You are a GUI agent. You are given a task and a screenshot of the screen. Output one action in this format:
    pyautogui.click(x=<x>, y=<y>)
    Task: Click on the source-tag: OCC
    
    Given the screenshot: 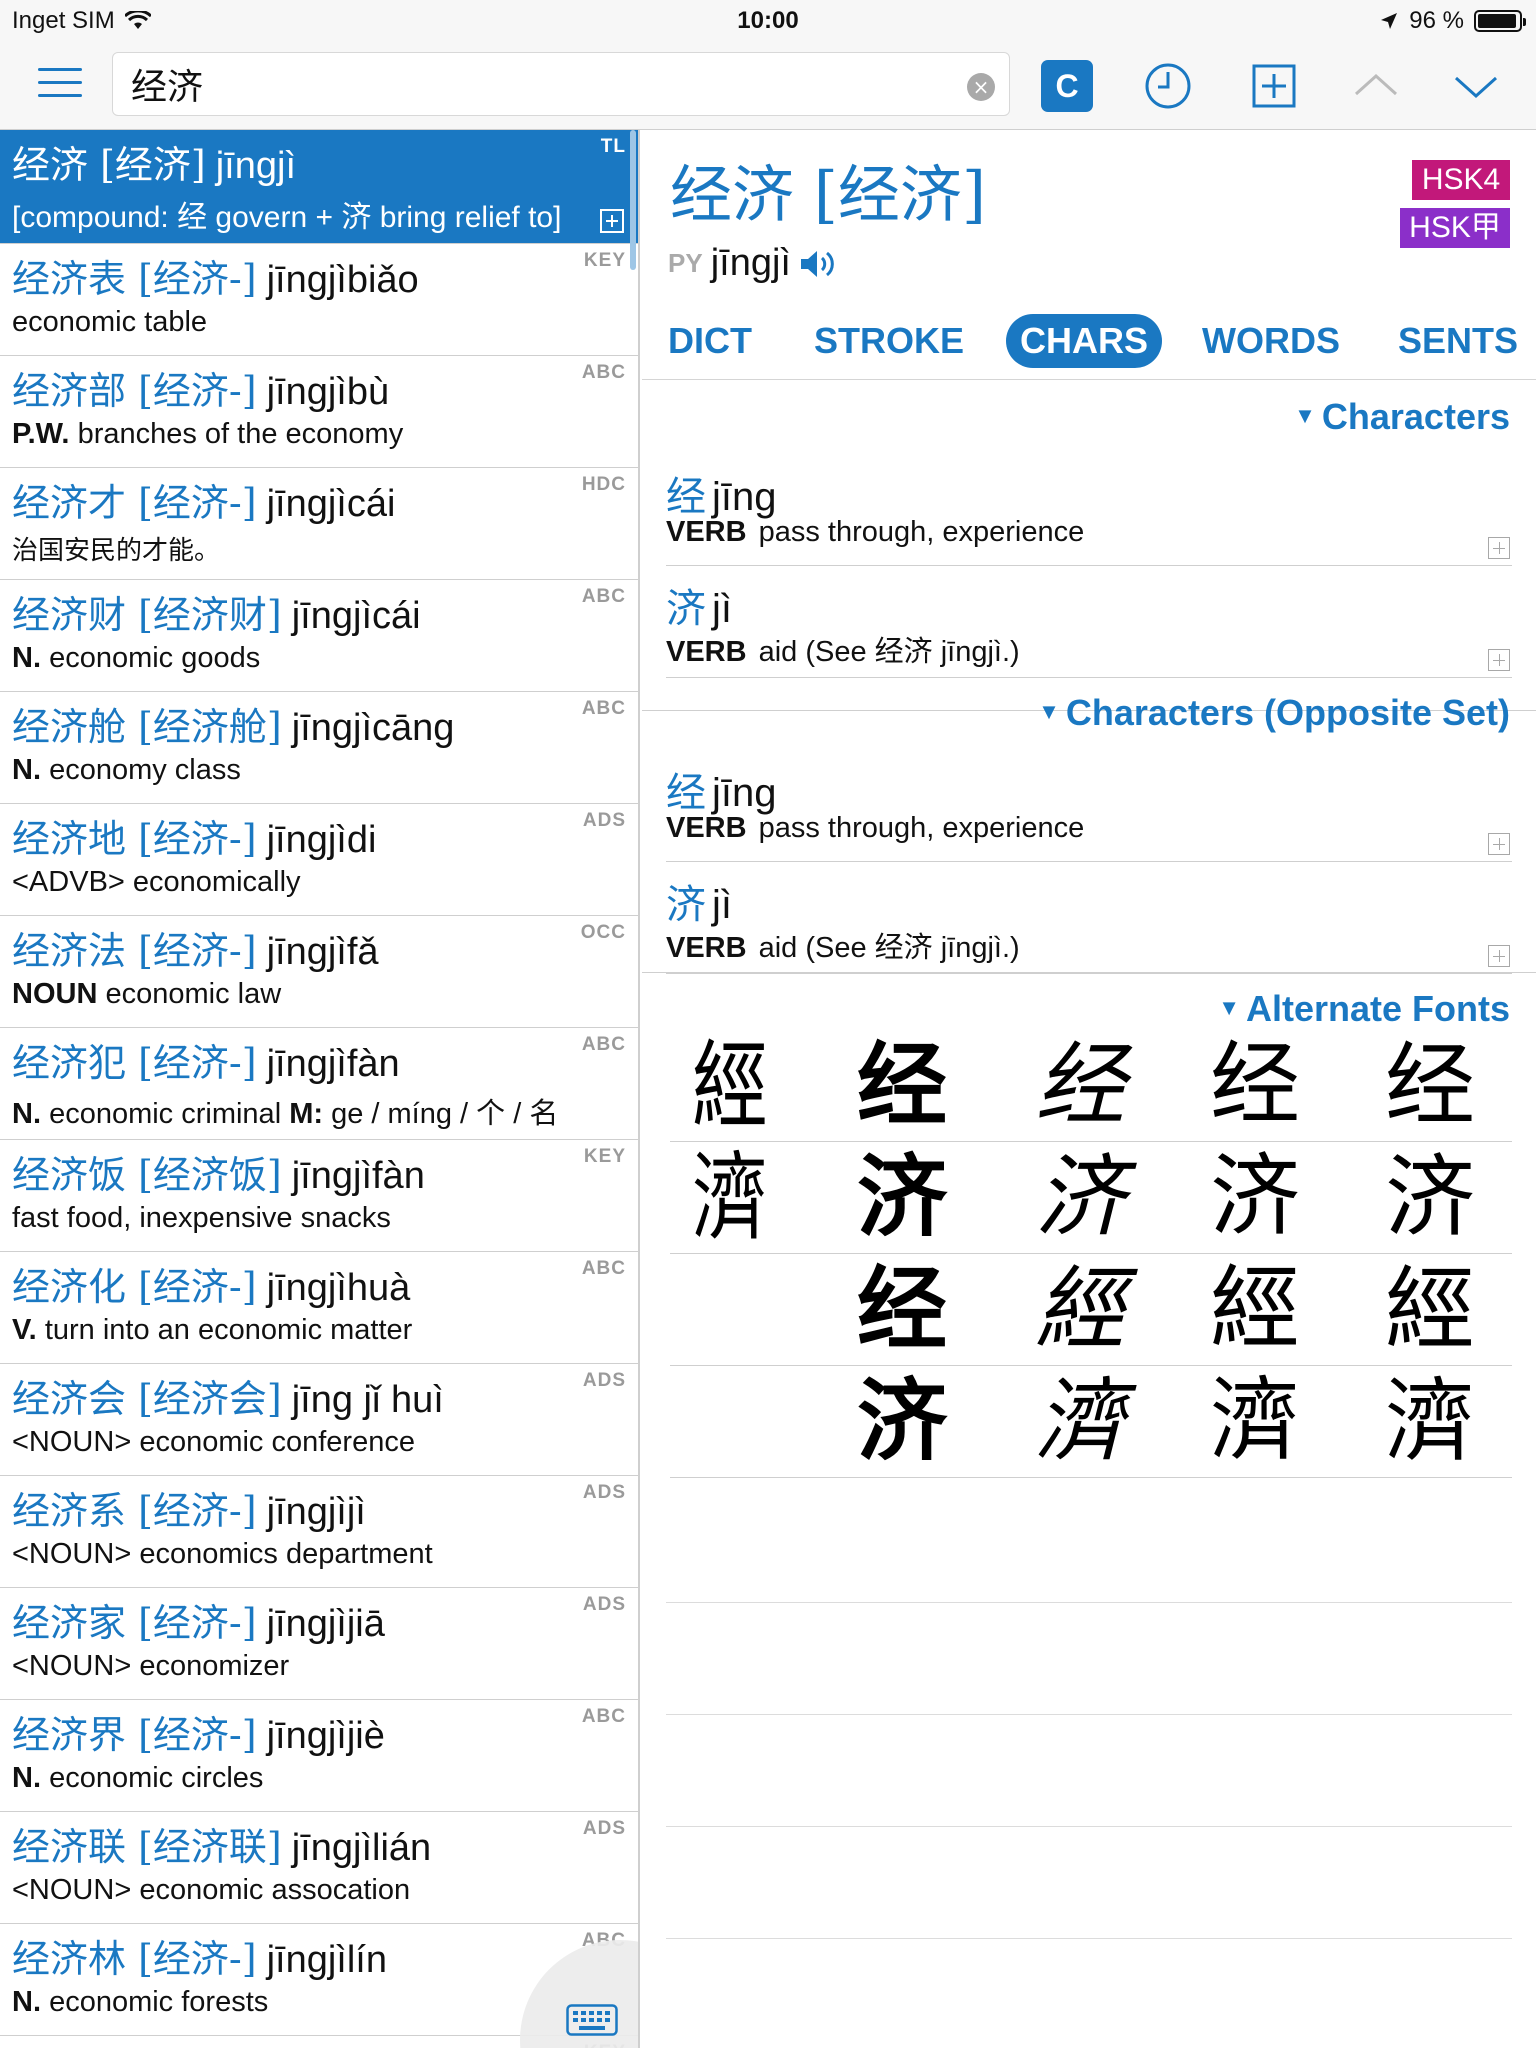 What is the action you would take?
    pyautogui.click(x=603, y=932)
    